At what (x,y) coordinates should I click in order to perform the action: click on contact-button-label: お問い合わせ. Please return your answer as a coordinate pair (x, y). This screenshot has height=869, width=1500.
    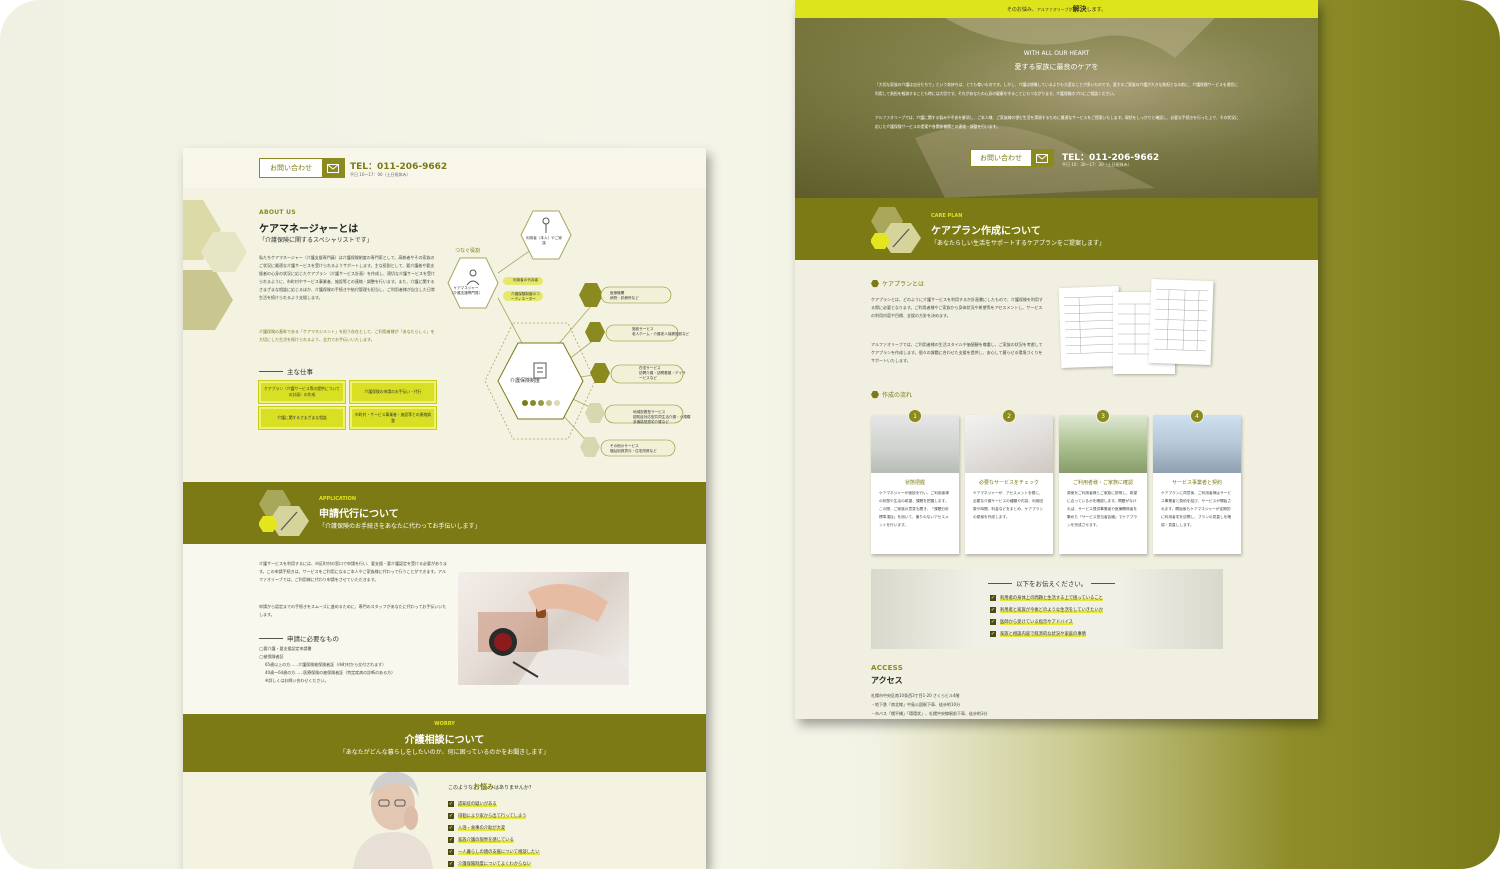
    Looking at the image, I should click on (291, 168).